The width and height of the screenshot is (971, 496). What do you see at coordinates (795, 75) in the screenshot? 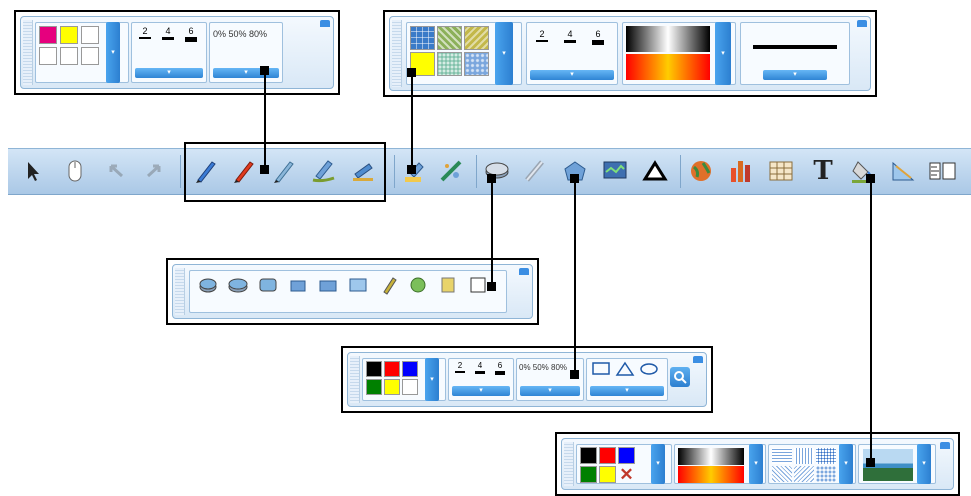
I see `line-style-dropdown-button: ▾` at bounding box center [795, 75].